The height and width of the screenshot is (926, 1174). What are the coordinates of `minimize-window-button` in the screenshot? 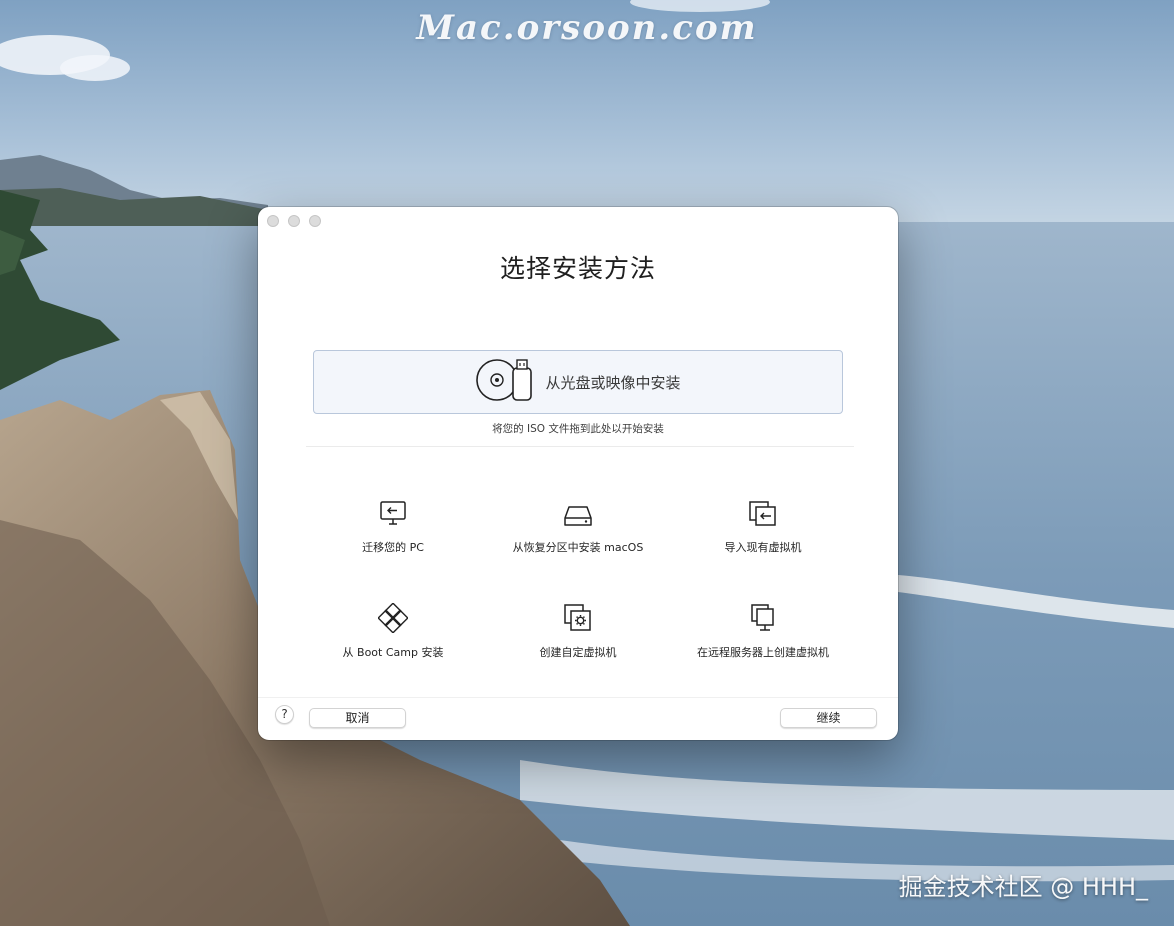 It's located at (294, 221).